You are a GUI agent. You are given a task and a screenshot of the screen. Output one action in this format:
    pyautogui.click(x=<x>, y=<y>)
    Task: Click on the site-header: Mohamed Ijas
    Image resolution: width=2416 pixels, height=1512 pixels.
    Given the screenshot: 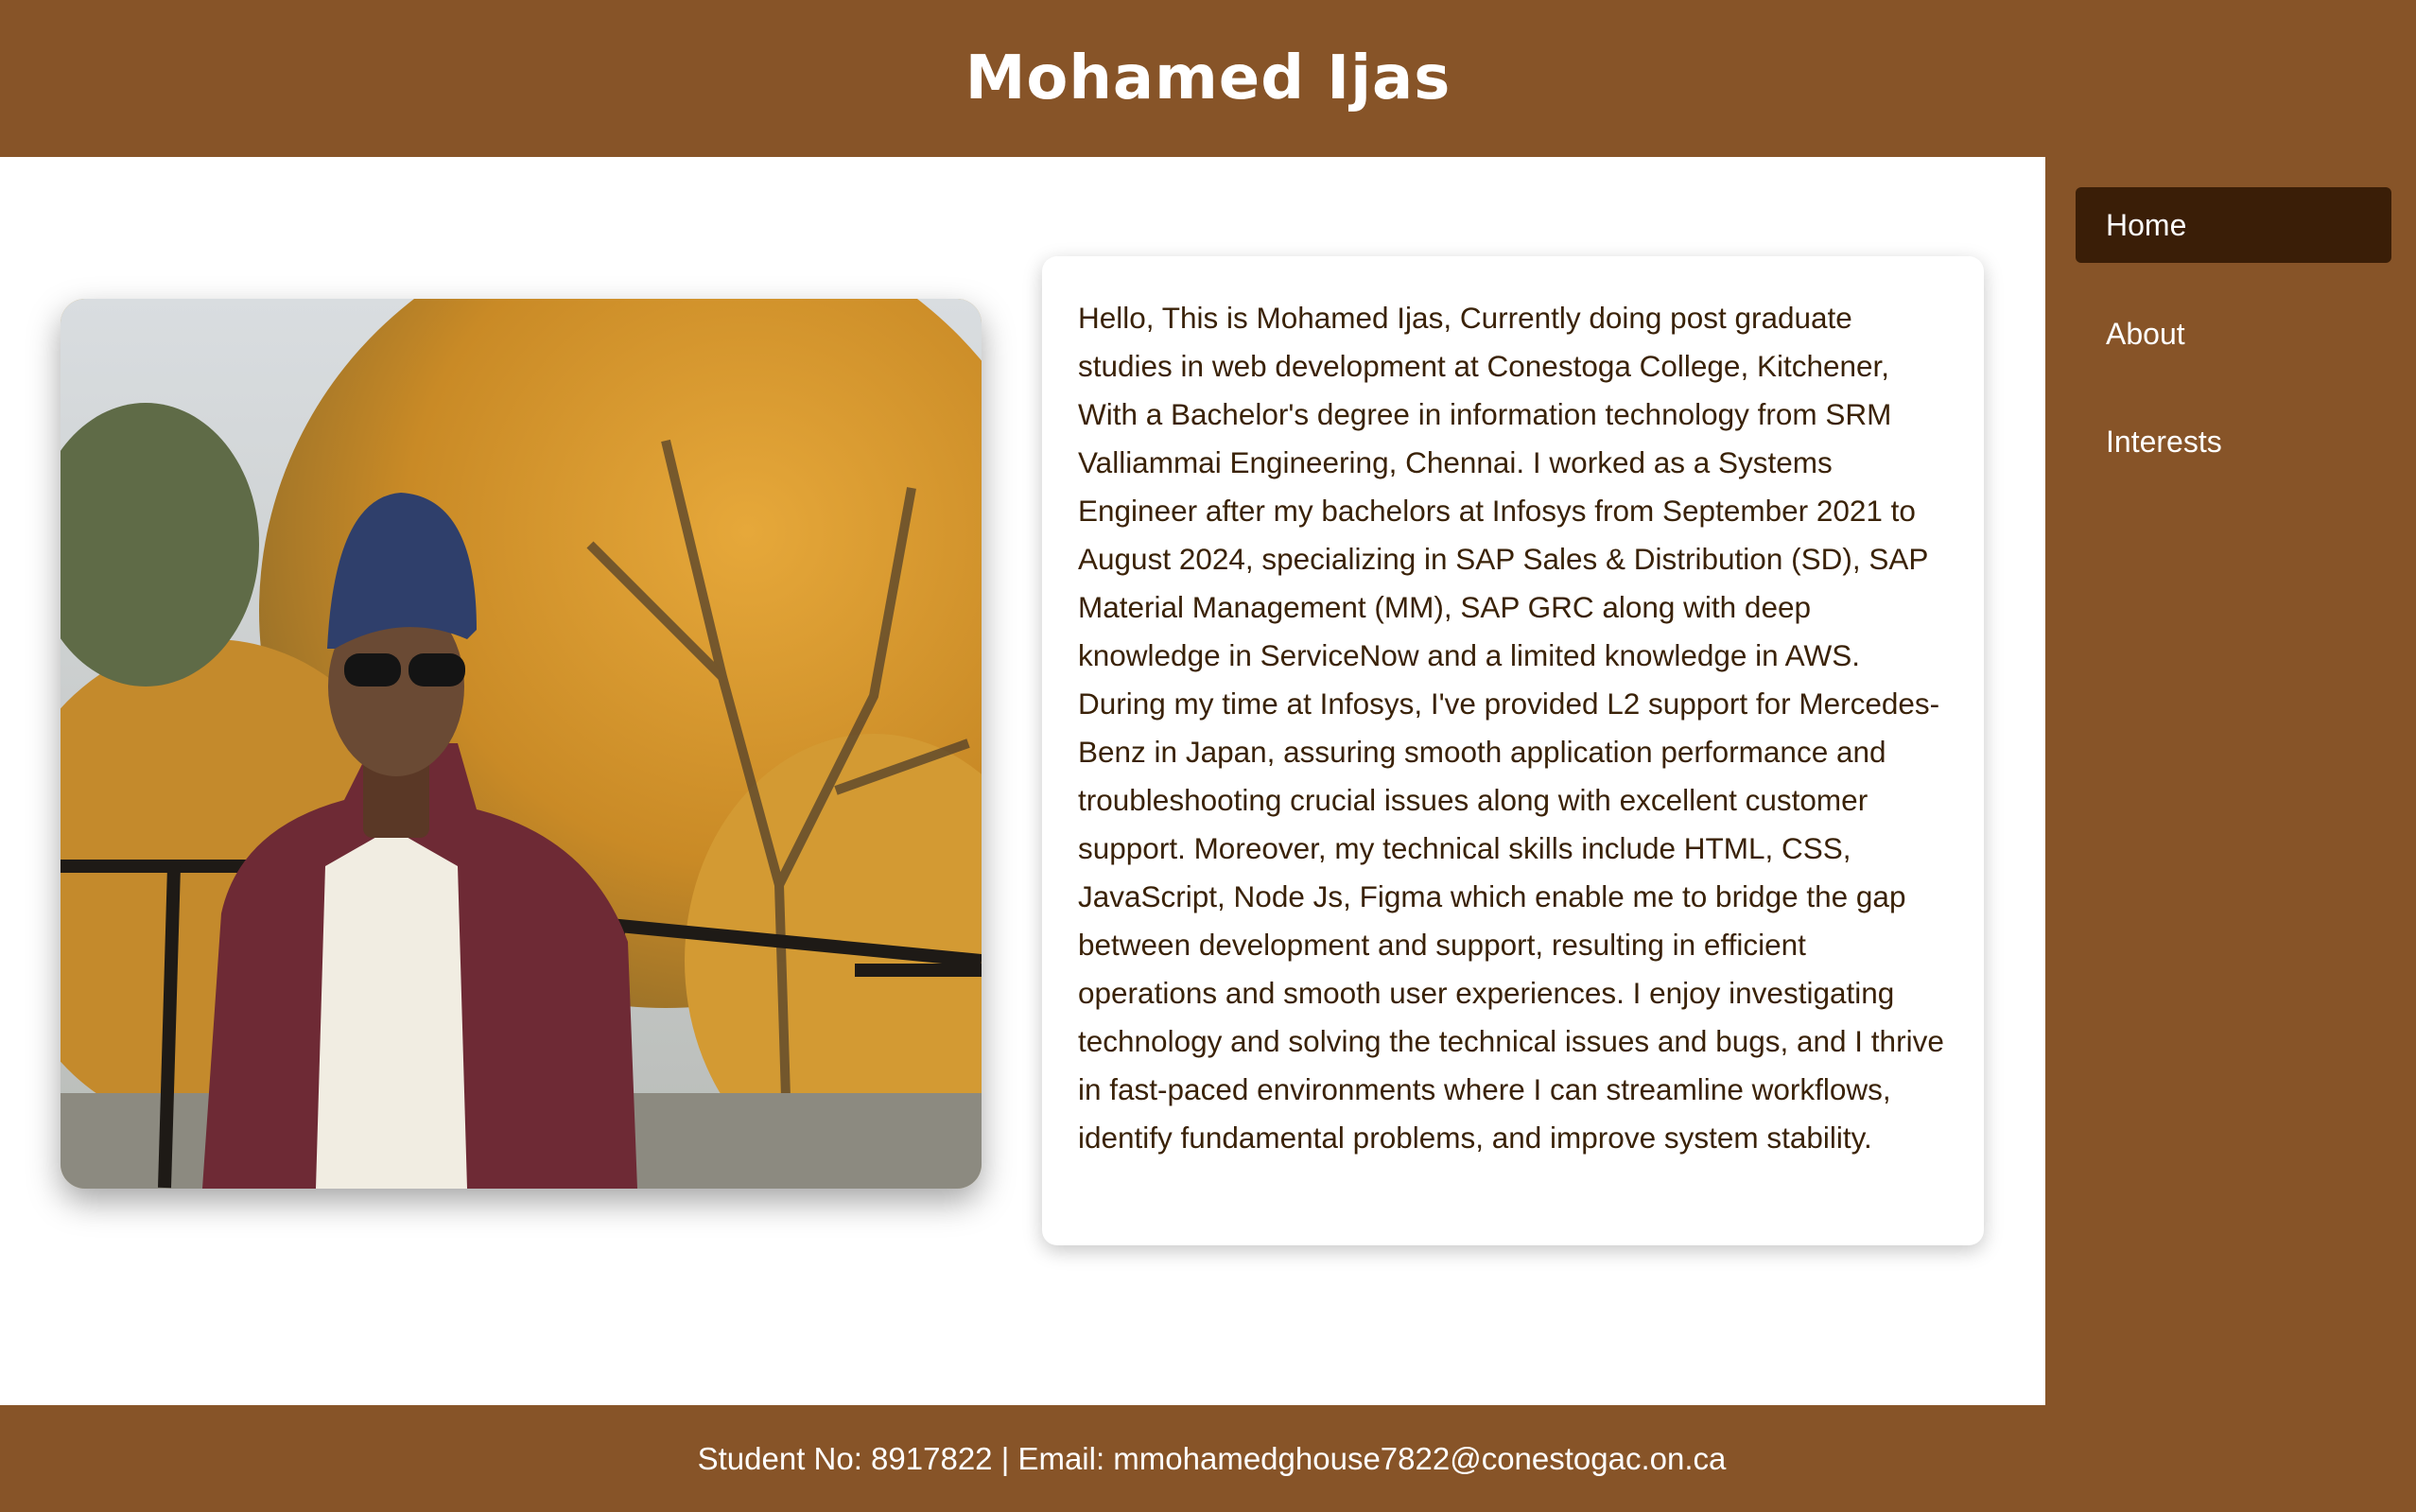 What is the action you would take?
    pyautogui.click(x=1208, y=78)
    